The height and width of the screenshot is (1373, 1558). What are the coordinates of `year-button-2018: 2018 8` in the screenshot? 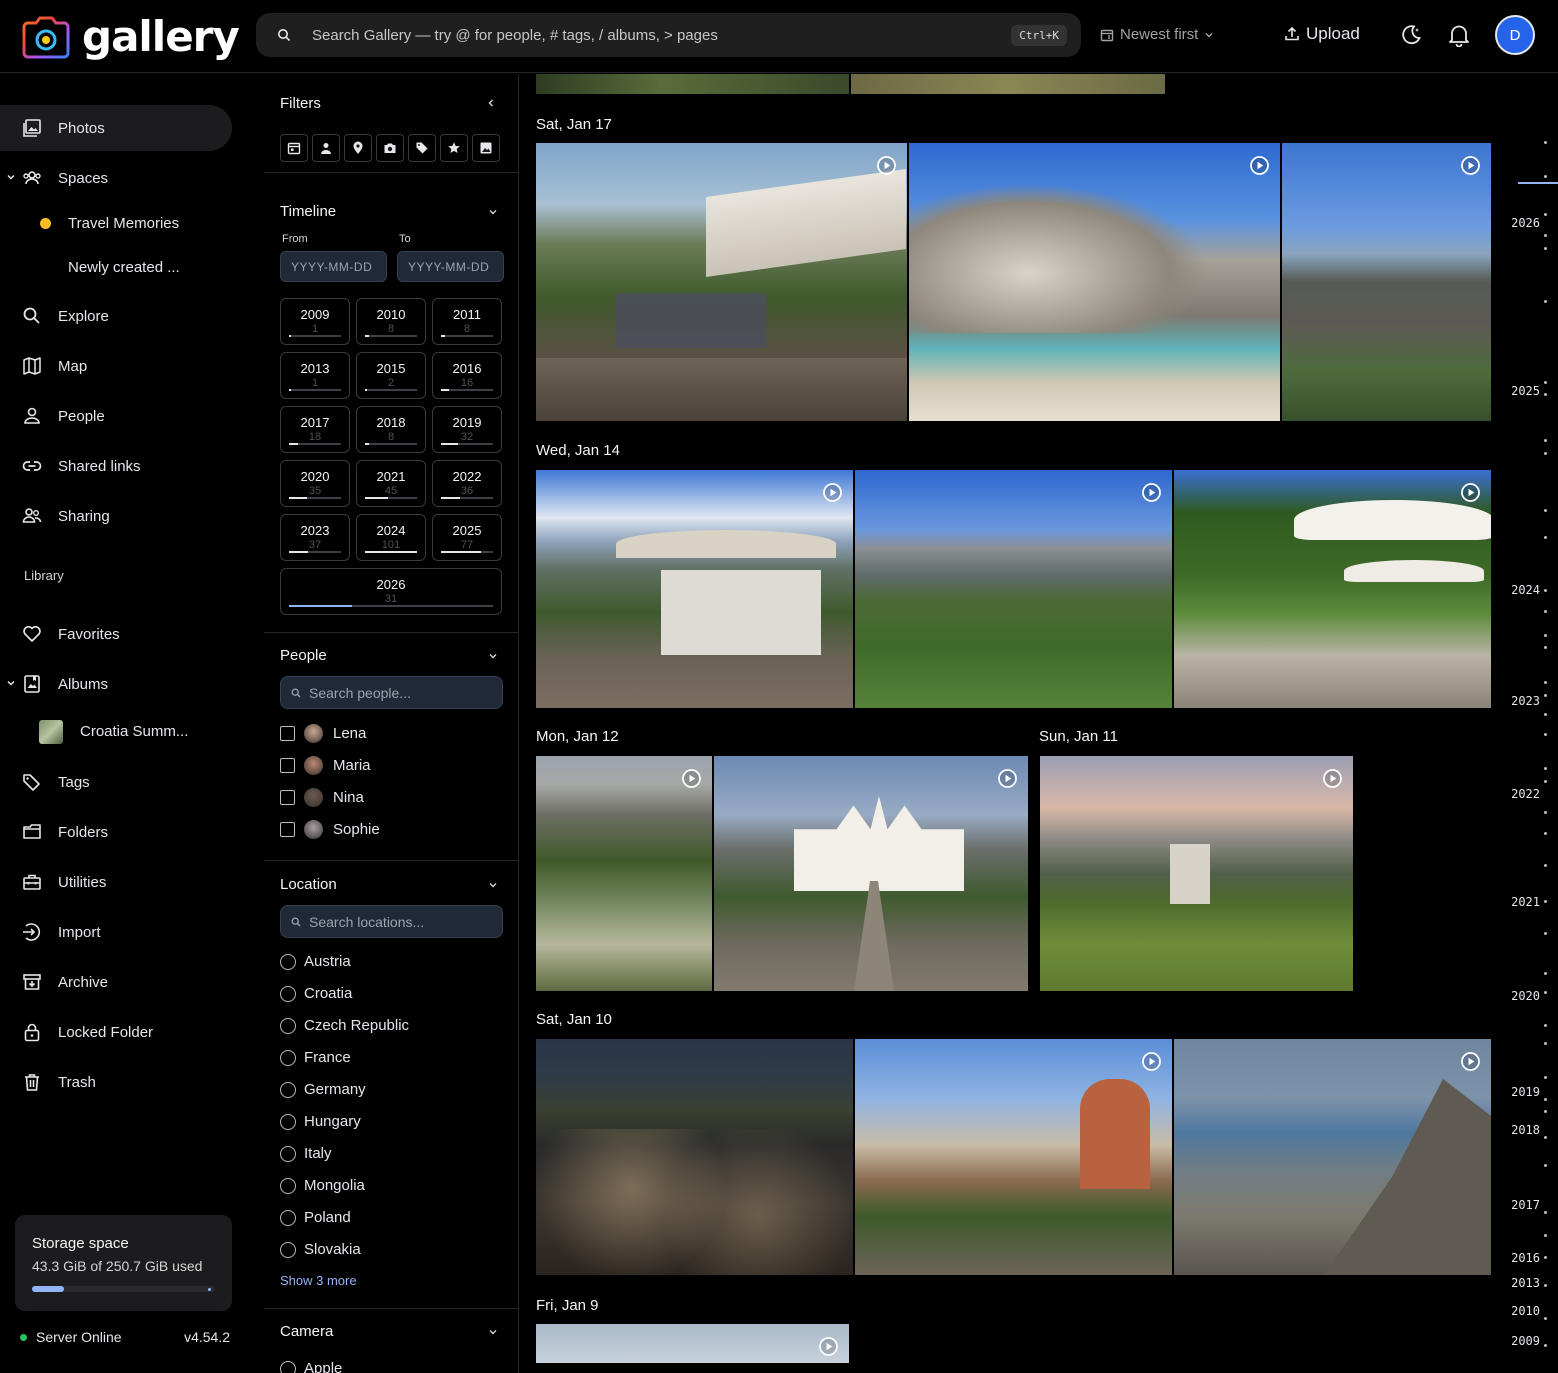 It's located at (391, 429).